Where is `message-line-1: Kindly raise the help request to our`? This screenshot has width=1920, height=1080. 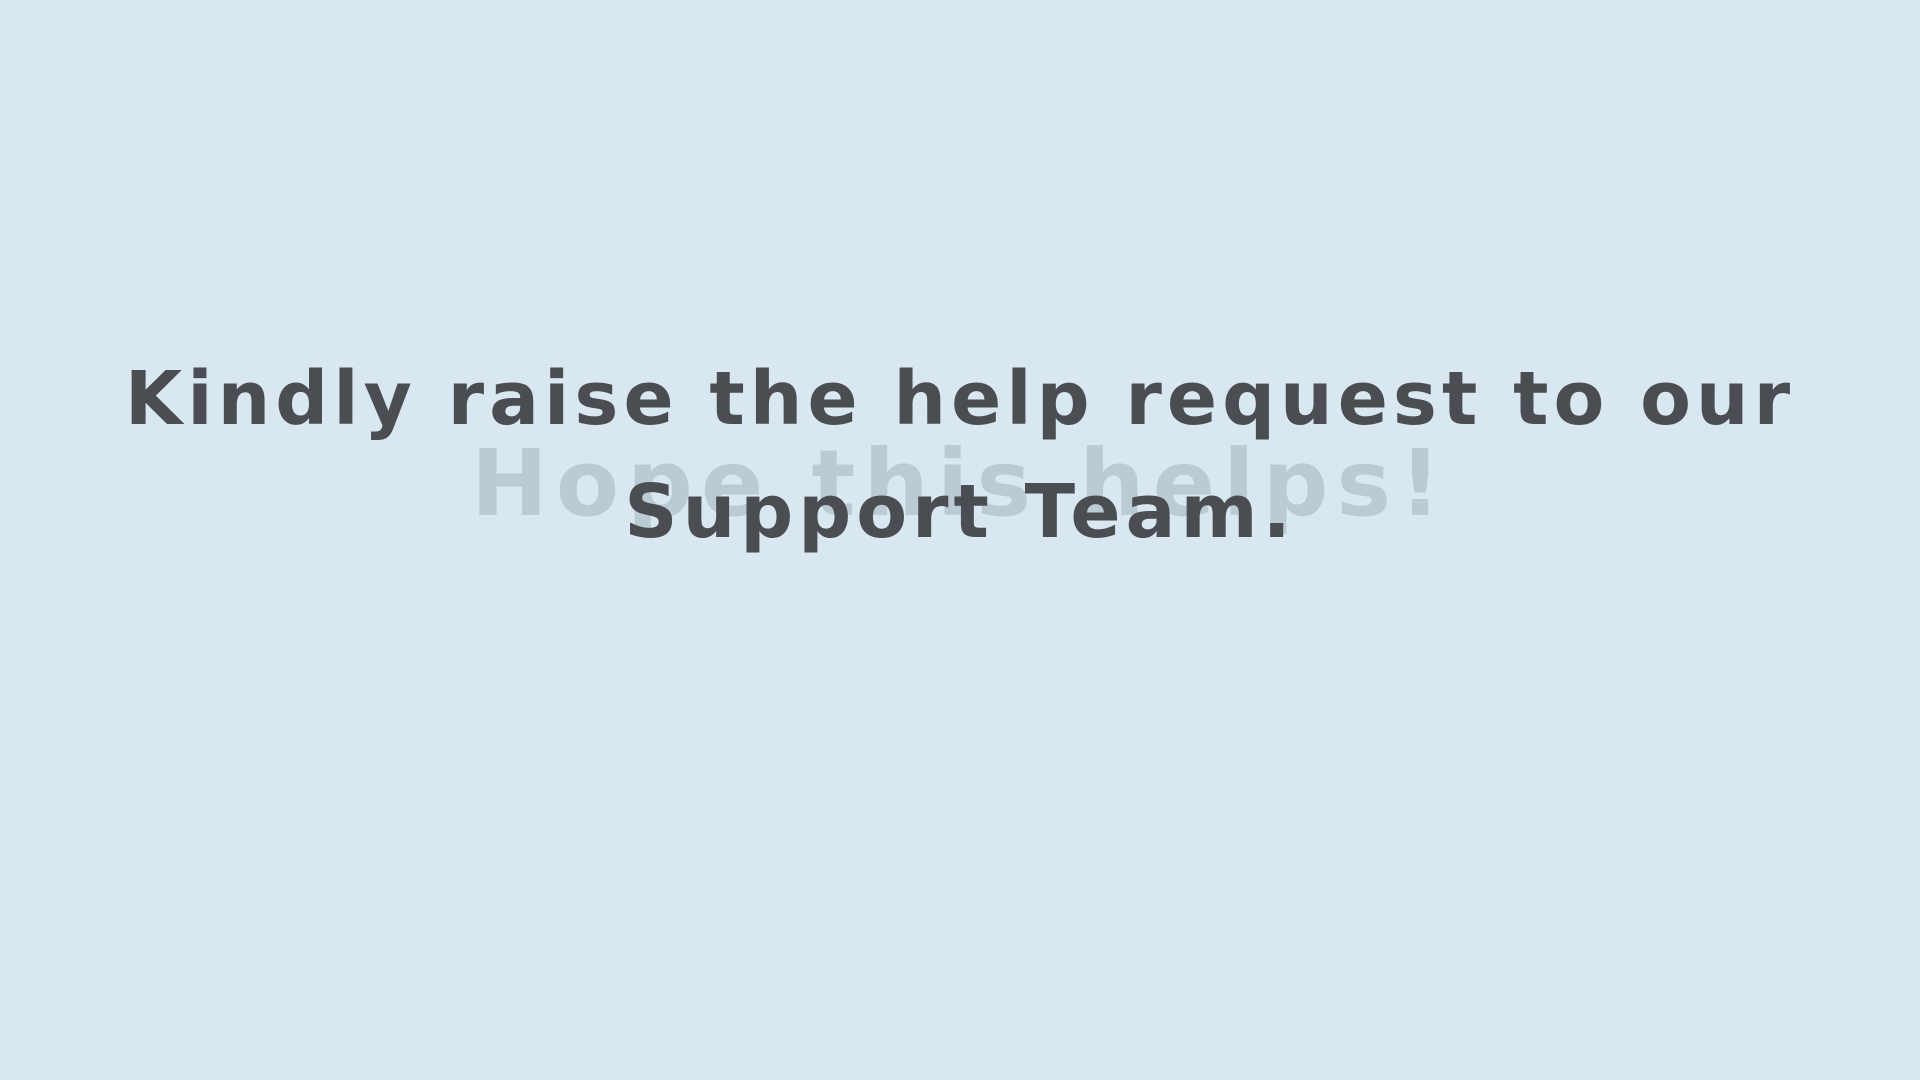 message-line-1: Kindly raise the help request to our is located at coordinates (960, 399).